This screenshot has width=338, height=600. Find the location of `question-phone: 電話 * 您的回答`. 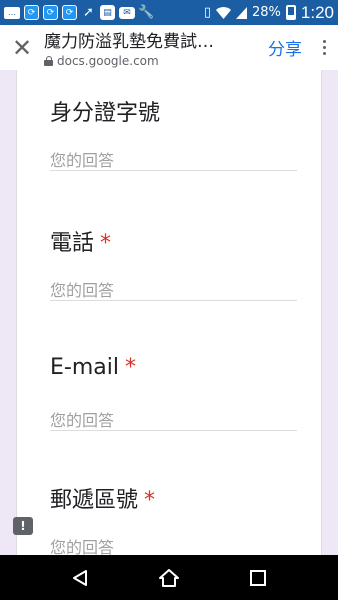

question-phone: 電話 * 您的回答 is located at coordinates (175, 263).